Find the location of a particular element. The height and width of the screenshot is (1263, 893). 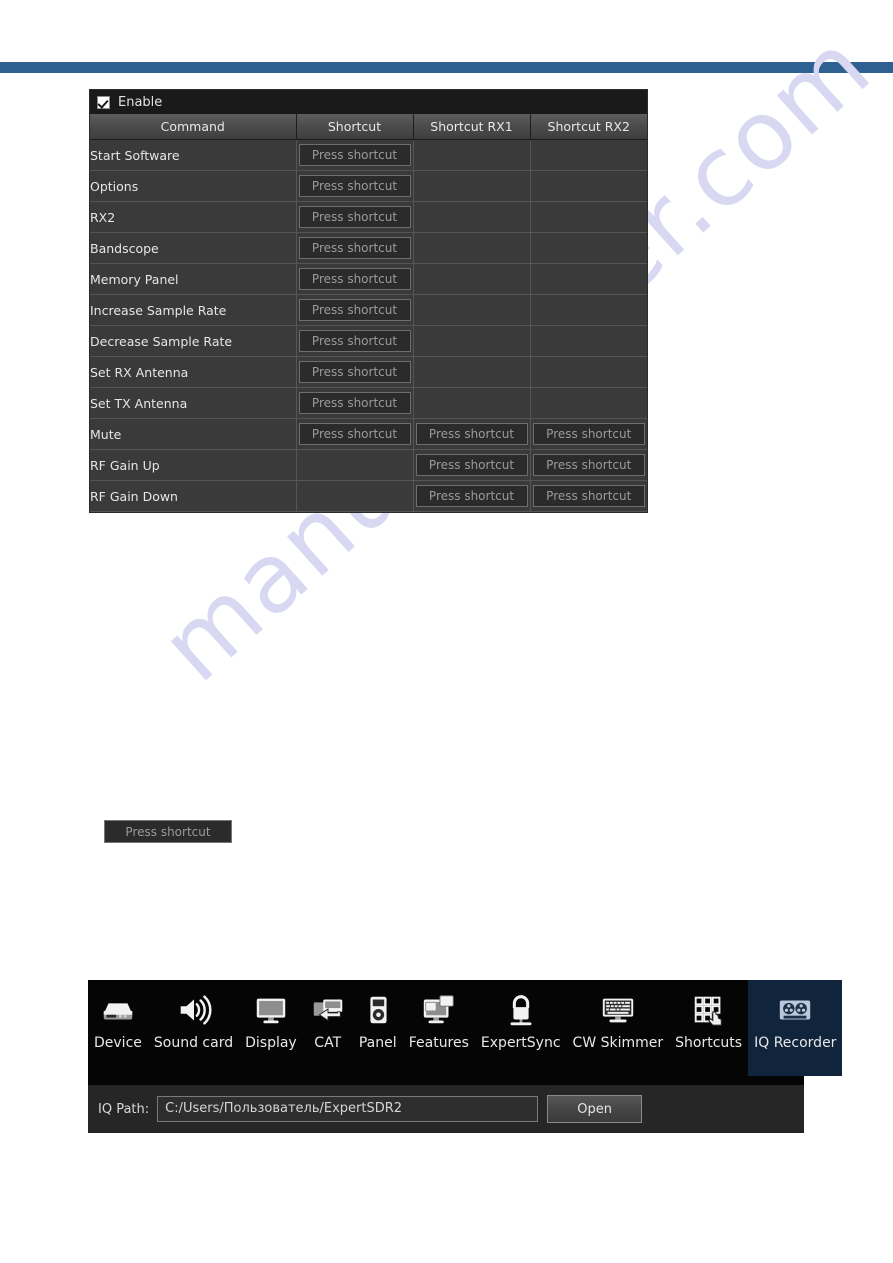

toolbar-item-label: ExpertSync is located at coordinates (520, 1043).